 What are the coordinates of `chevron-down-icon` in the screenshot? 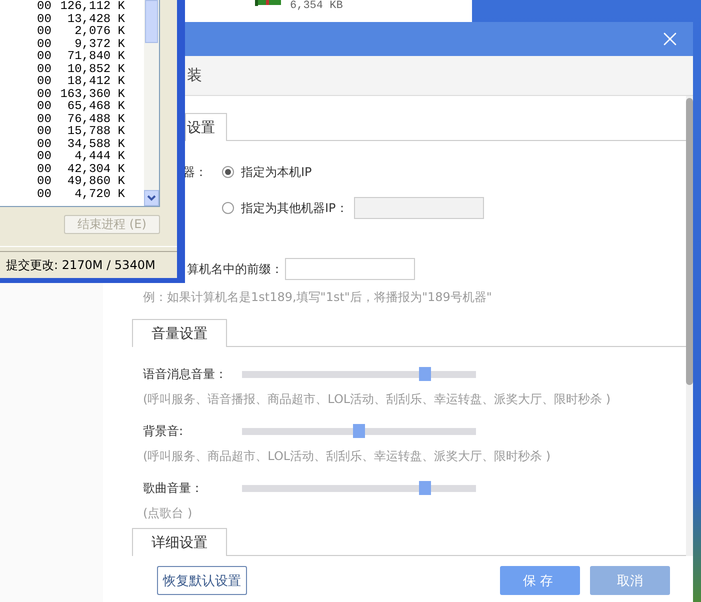 It's located at (151, 198).